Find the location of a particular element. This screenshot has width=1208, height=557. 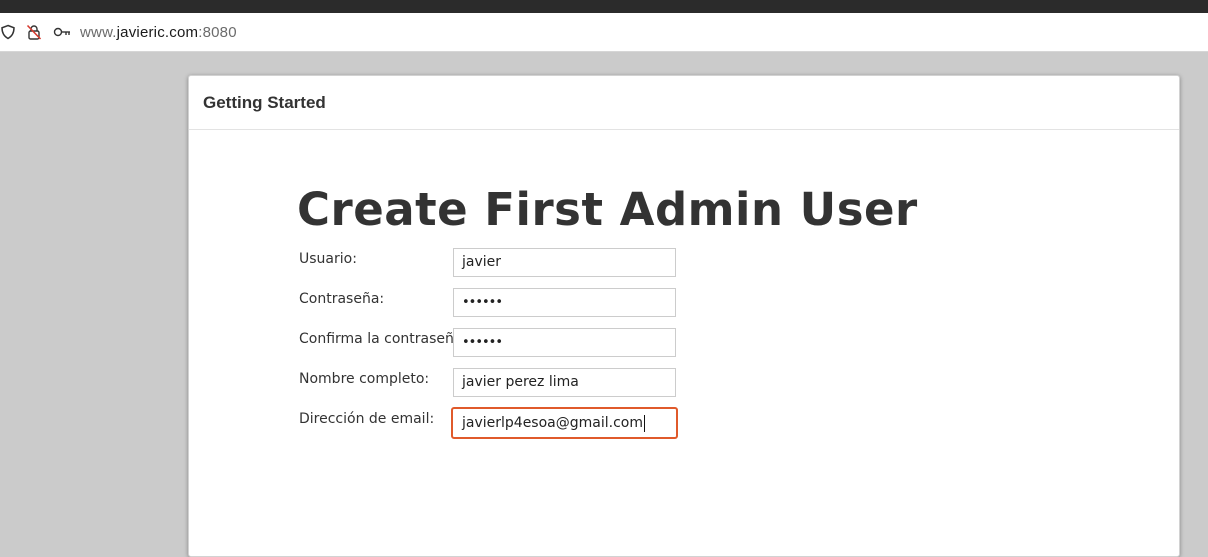

address-bar: www.javieric.com:8080 is located at coordinates (604, 32).